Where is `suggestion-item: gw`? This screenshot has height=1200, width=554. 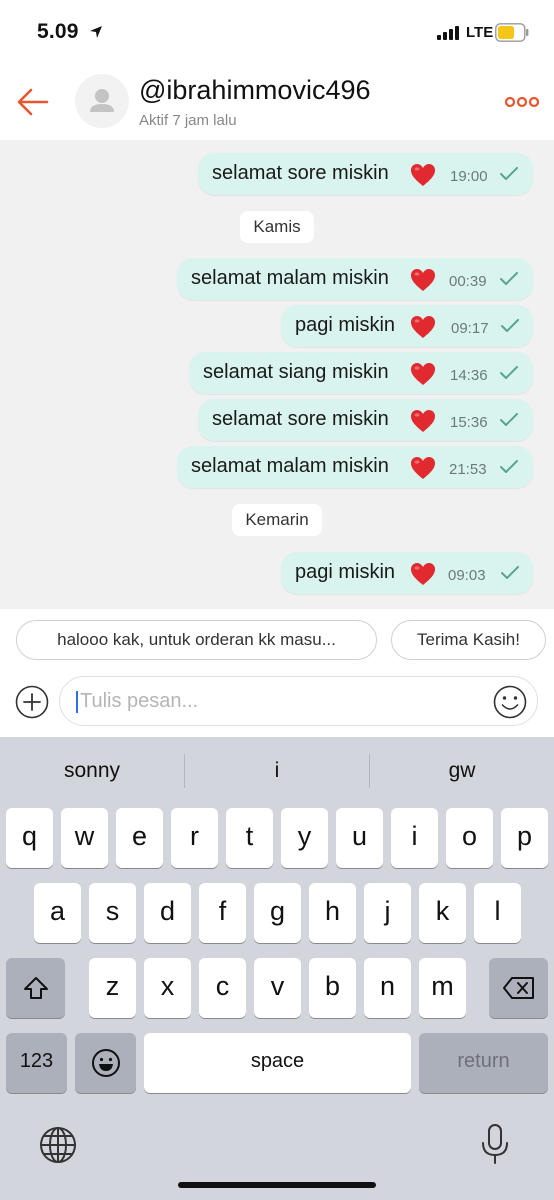 suggestion-item: gw is located at coordinates (462, 771).